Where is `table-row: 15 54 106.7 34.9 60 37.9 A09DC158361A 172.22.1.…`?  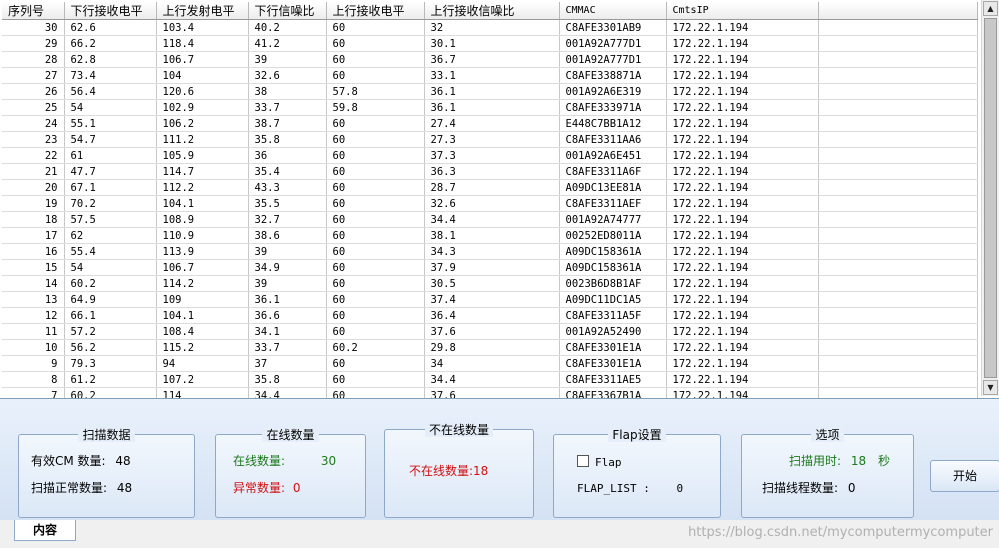 table-row: 15 54 106.7 34.9 60 37.9 A09DC158361A 172.22.1.… is located at coordinates (490, 267).